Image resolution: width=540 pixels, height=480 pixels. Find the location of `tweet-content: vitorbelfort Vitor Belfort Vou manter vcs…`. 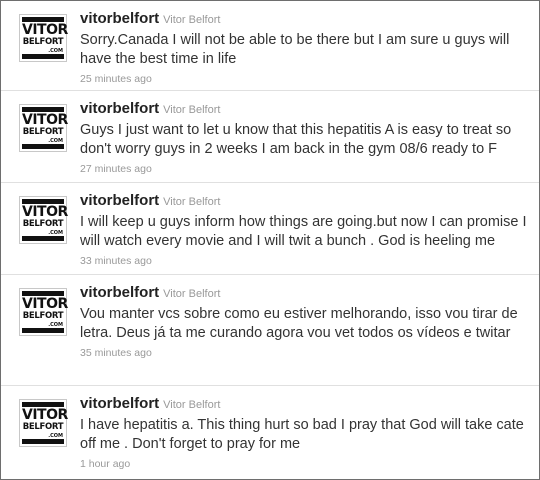

tweet-content: vitorbelfort Vitor Belfort Vou manter vcs… is located at coordinates (304, 322).